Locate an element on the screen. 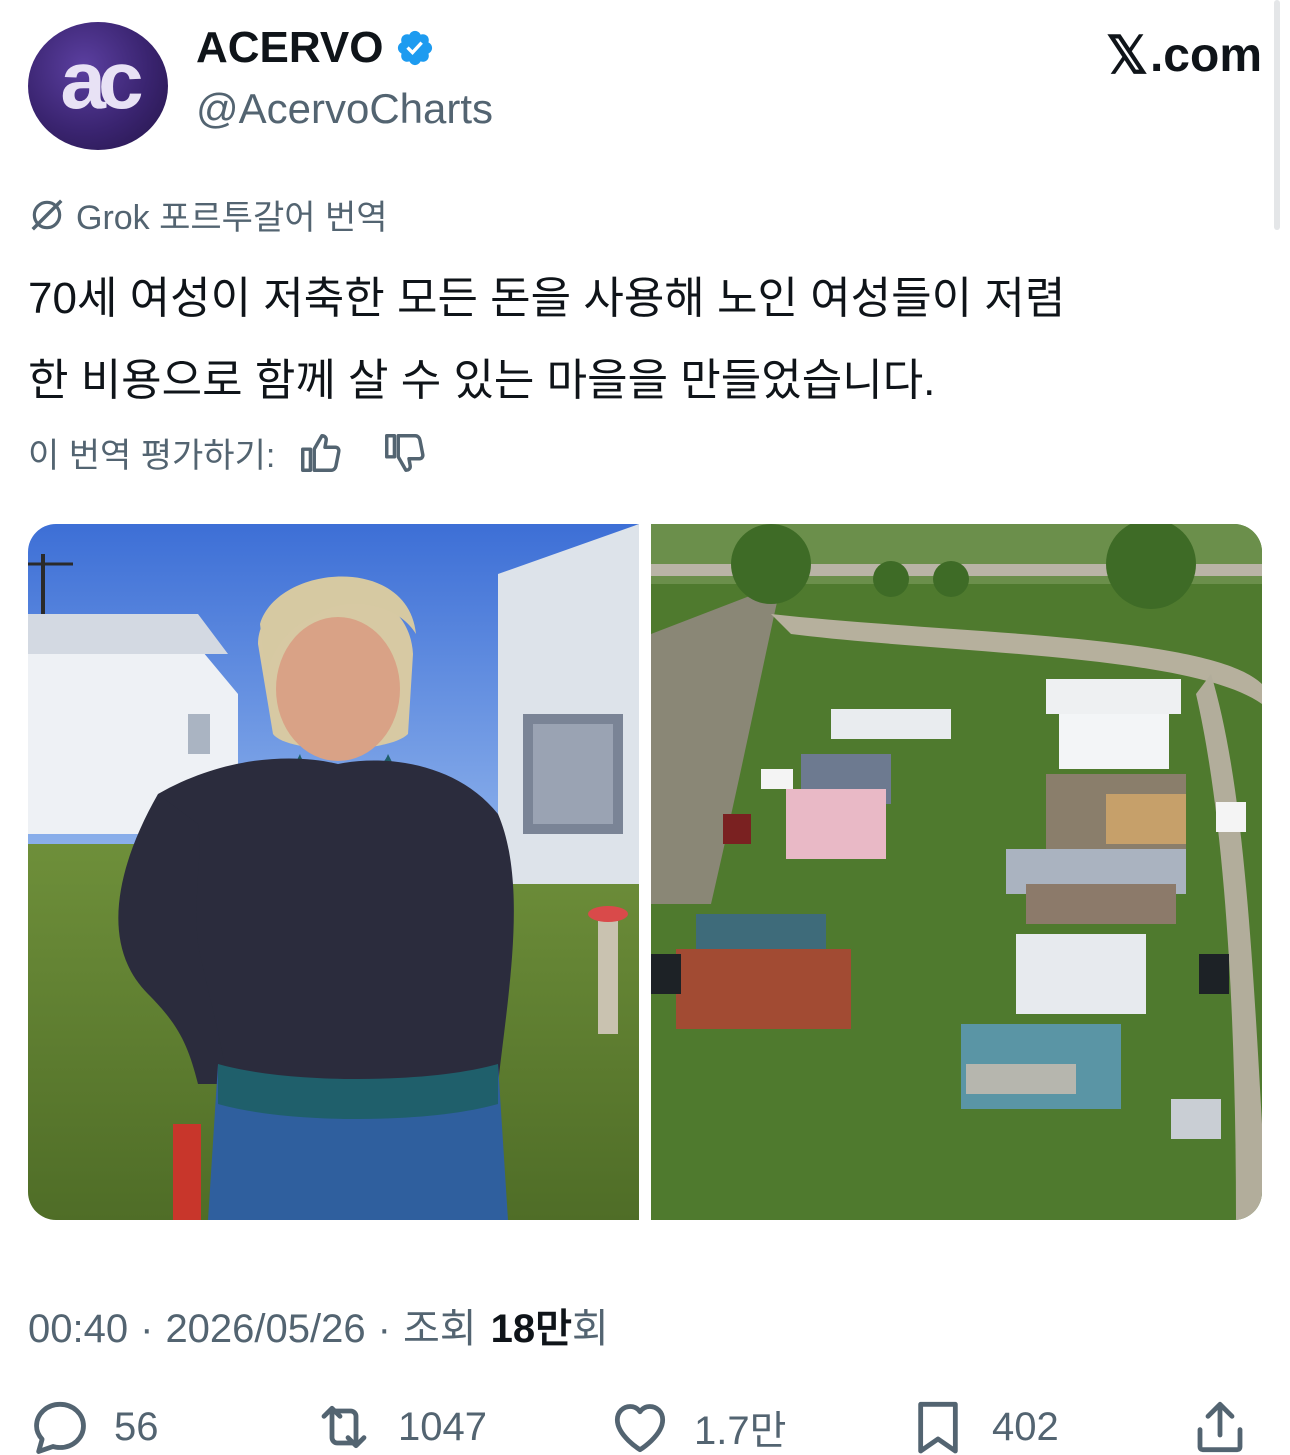 The width and height of the screenshot is (1290, 1455). scrollbar is located at coordinates (1277, 115).